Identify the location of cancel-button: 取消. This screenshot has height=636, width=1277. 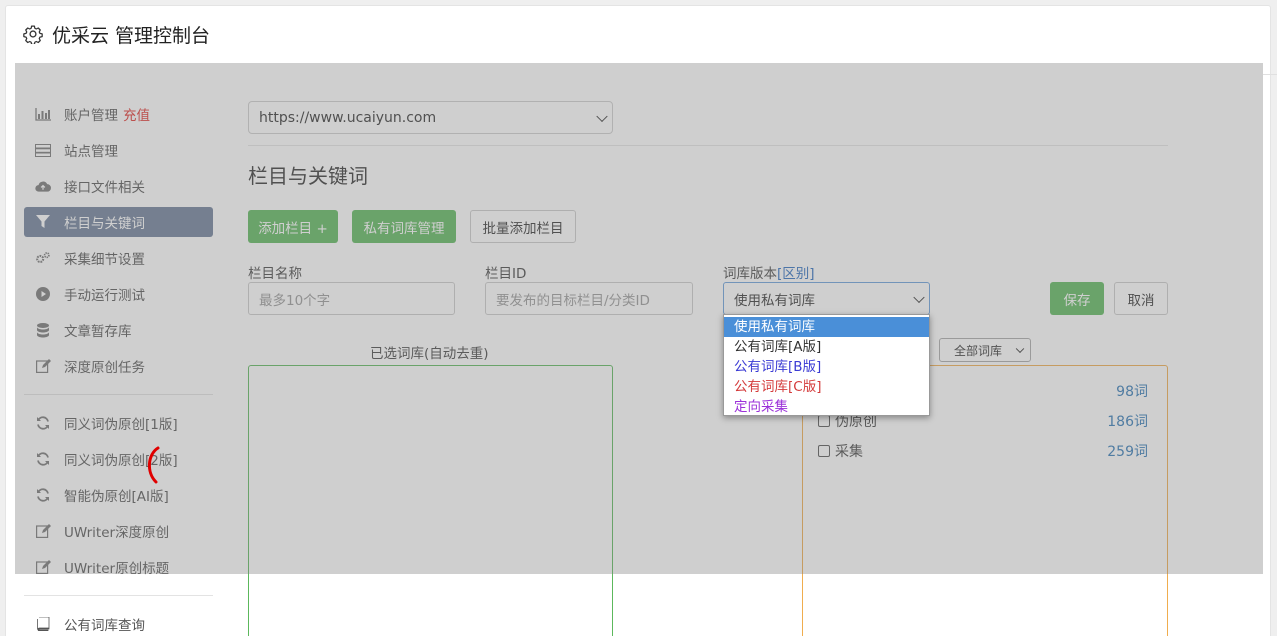
(1141, 298).